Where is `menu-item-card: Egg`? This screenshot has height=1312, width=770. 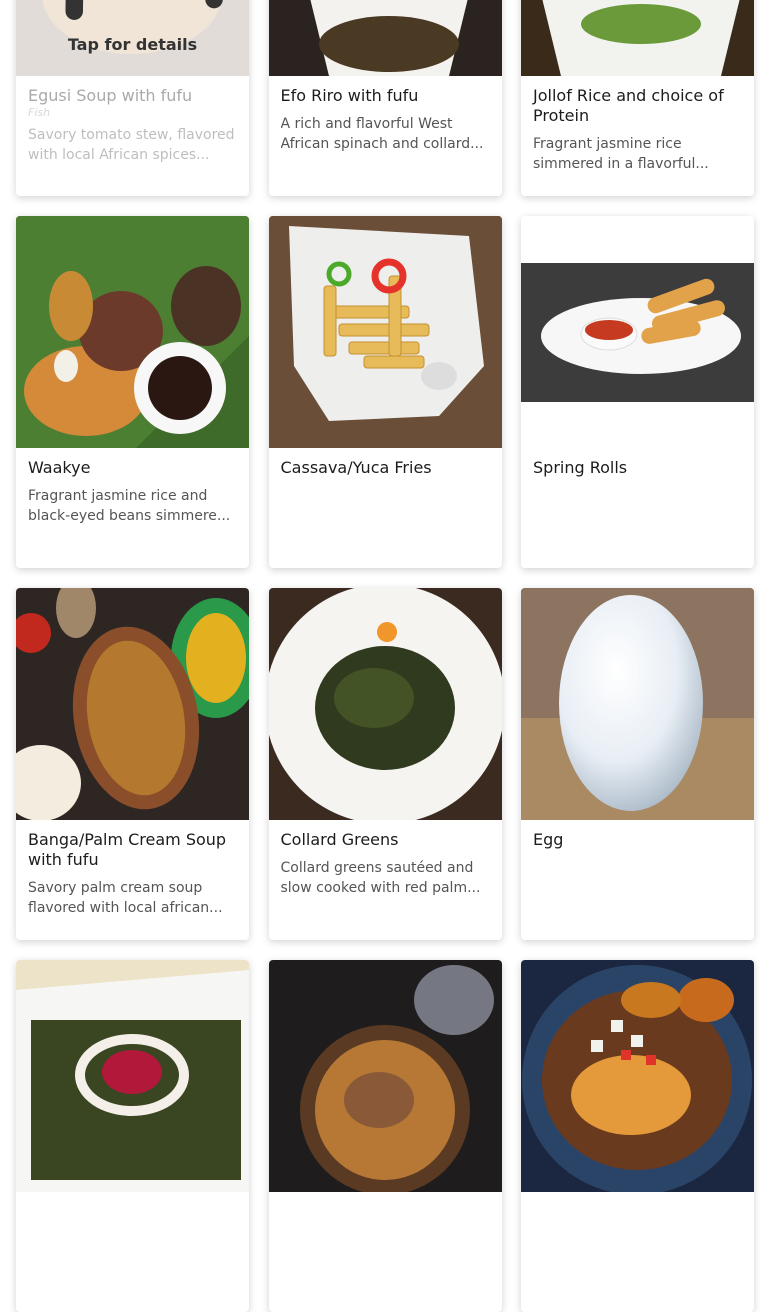 menu-item-card: Egg is located at coordinates (637, 764).